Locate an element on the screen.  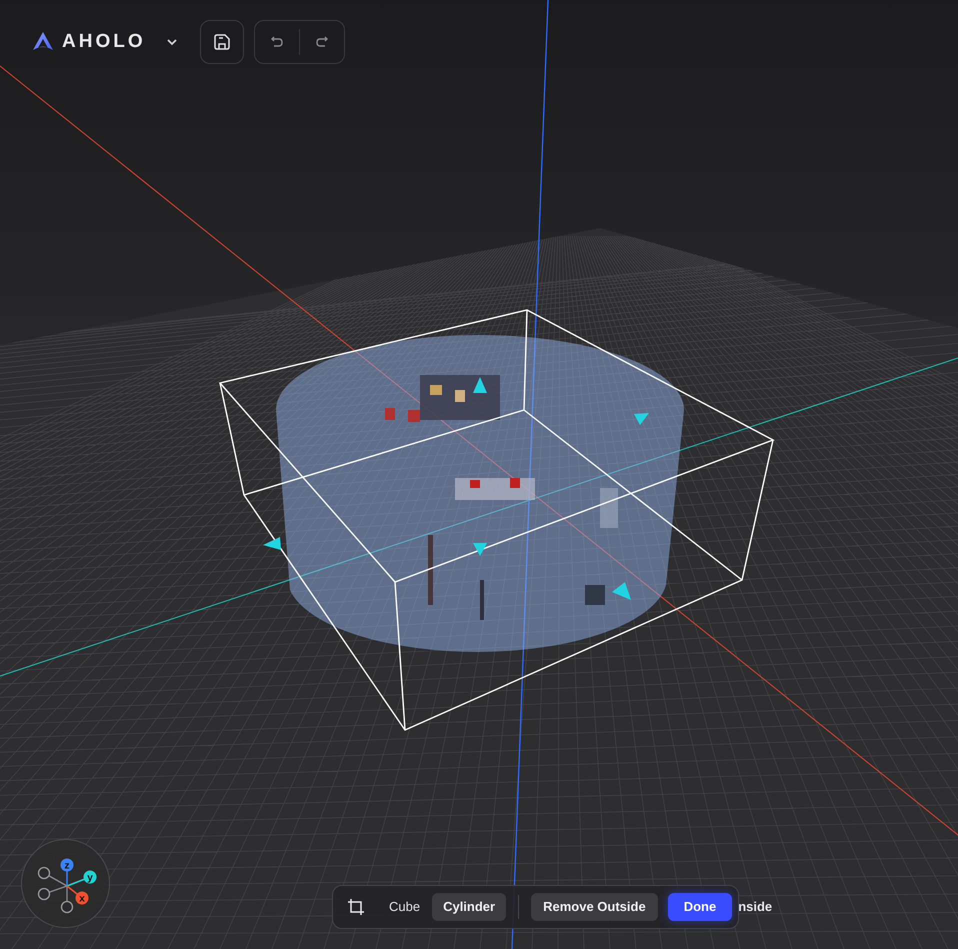
undo-icon is located at coordinates (277, 42).